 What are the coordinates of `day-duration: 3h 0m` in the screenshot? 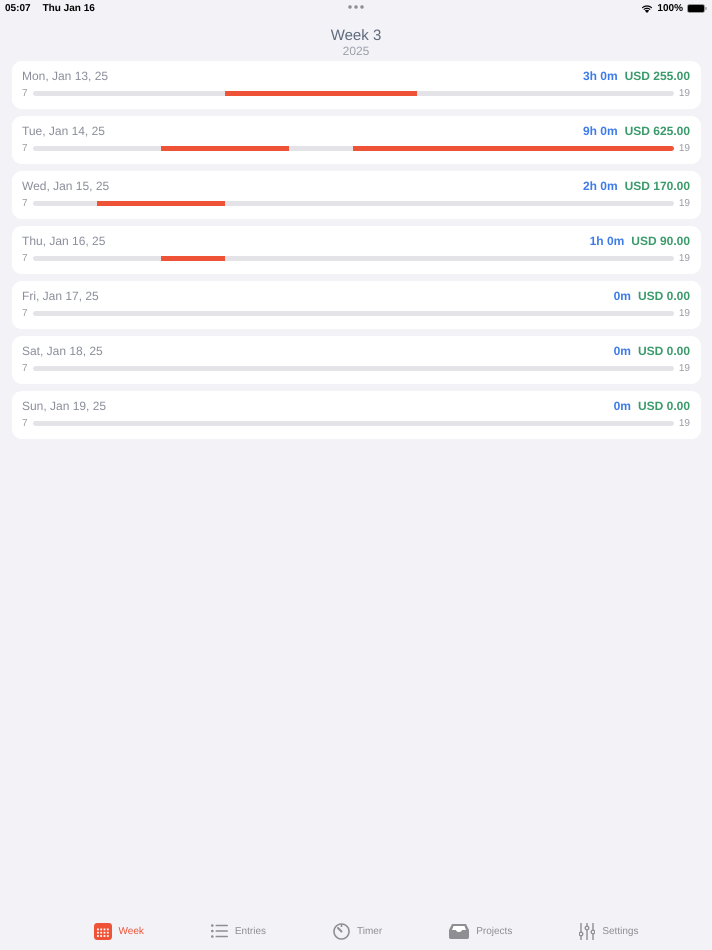 It's located at (600, 76).